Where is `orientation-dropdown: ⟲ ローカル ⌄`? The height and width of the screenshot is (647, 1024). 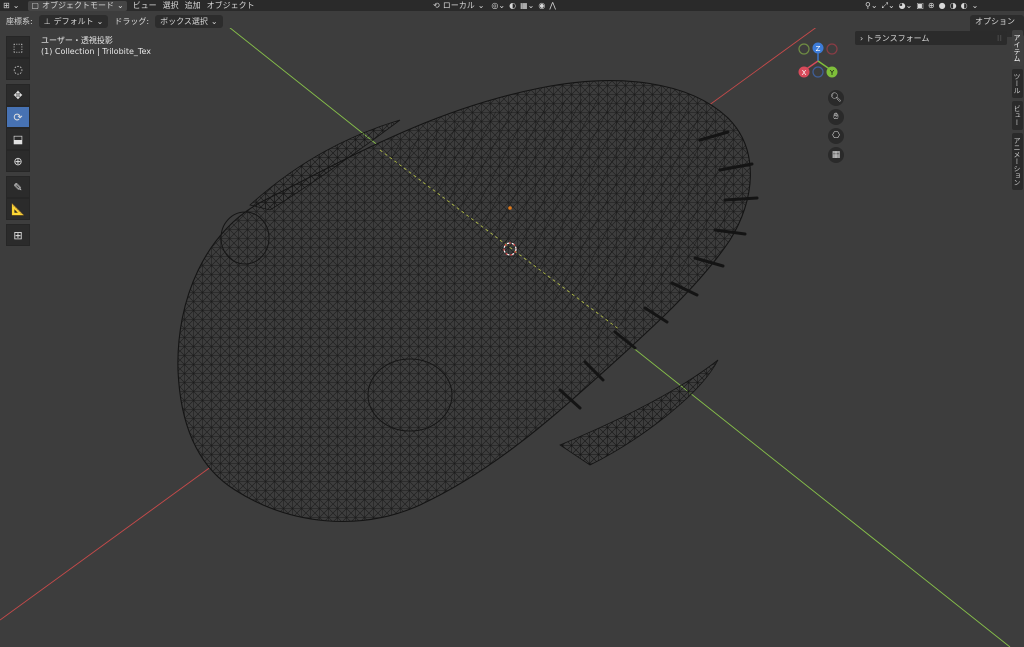 orientation-dropdown: ⟲ ローカル ⌄ is located at coordinates (458, 6).